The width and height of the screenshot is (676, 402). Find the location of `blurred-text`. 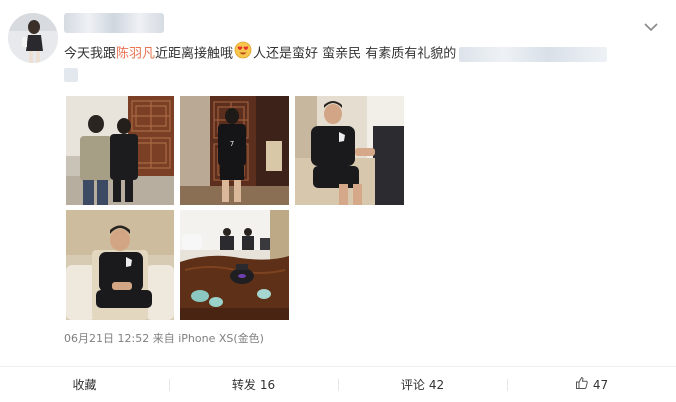

blurred-text is located at coordinates (533, 54).